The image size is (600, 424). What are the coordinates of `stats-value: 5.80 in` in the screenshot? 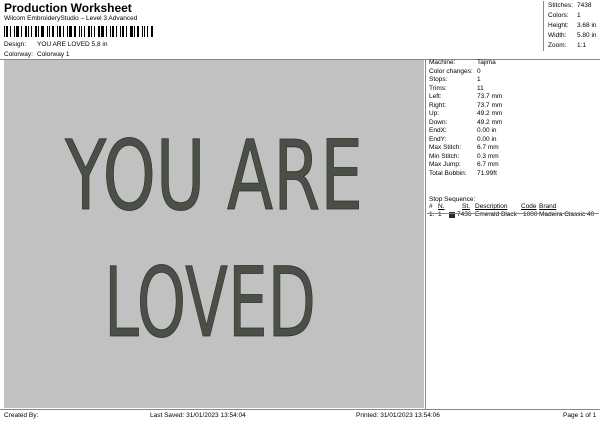 It's located at (587, 35).